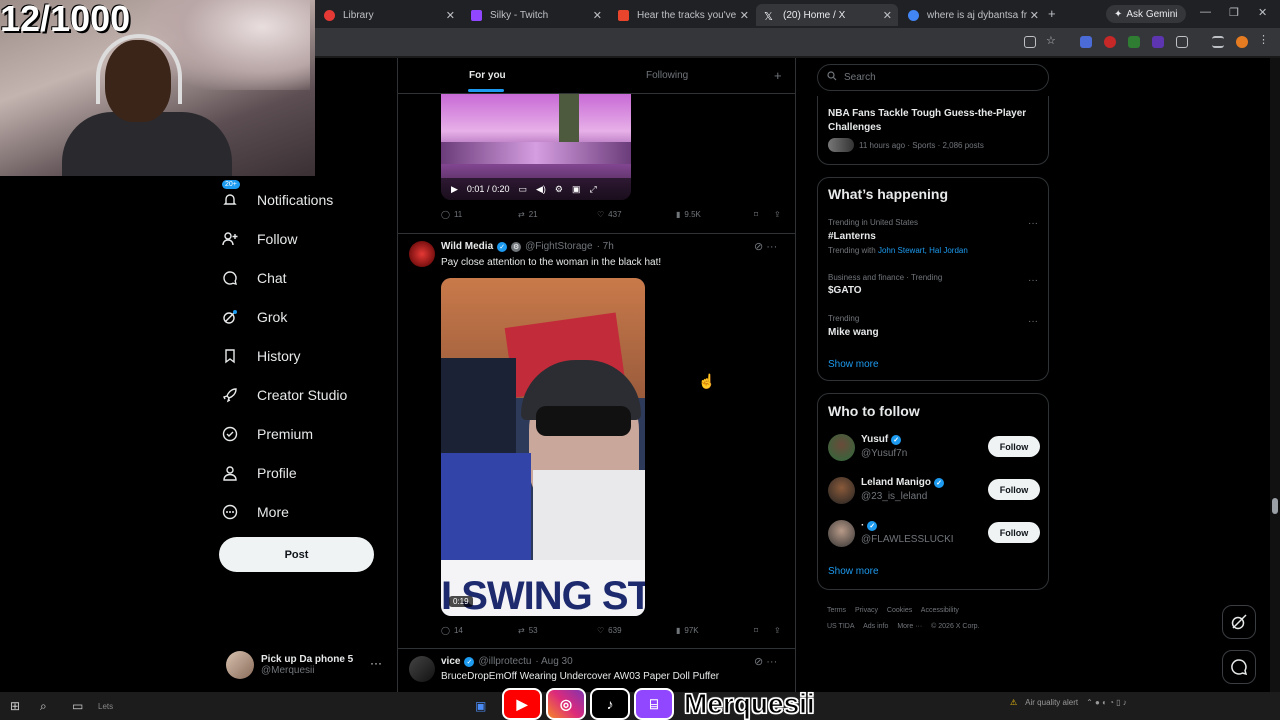 The image size is (1280, 720). Describe the element at coordinates (1182, 42) in the screenshot. I see `extensions-puzzle-icon` at that location.